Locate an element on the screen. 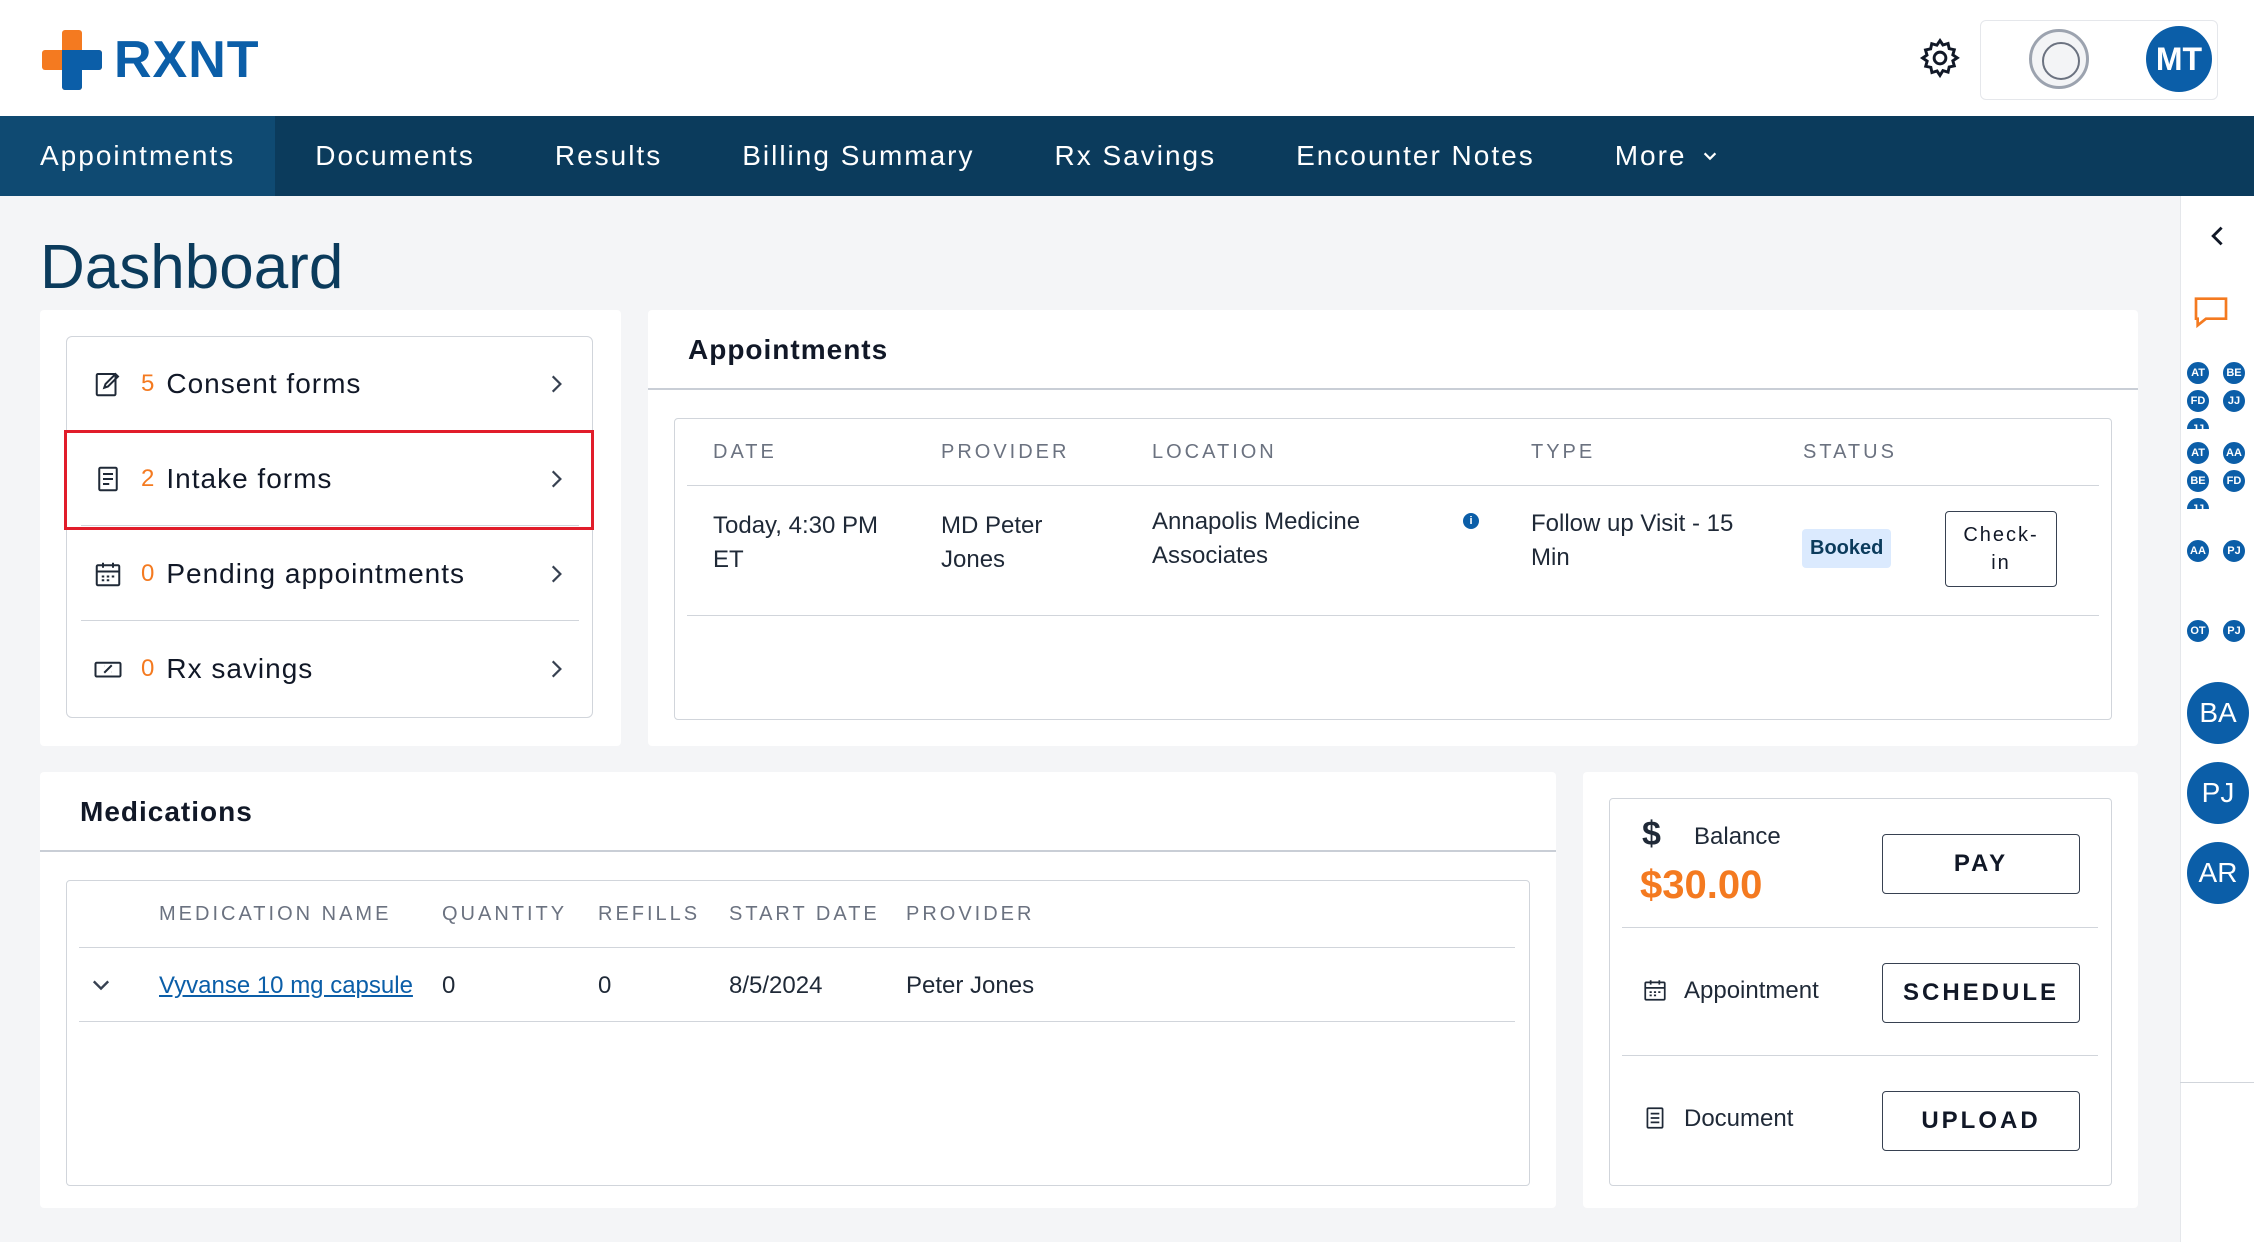  rail-avatar-mini: OT is located at coordinates (2198, 631).